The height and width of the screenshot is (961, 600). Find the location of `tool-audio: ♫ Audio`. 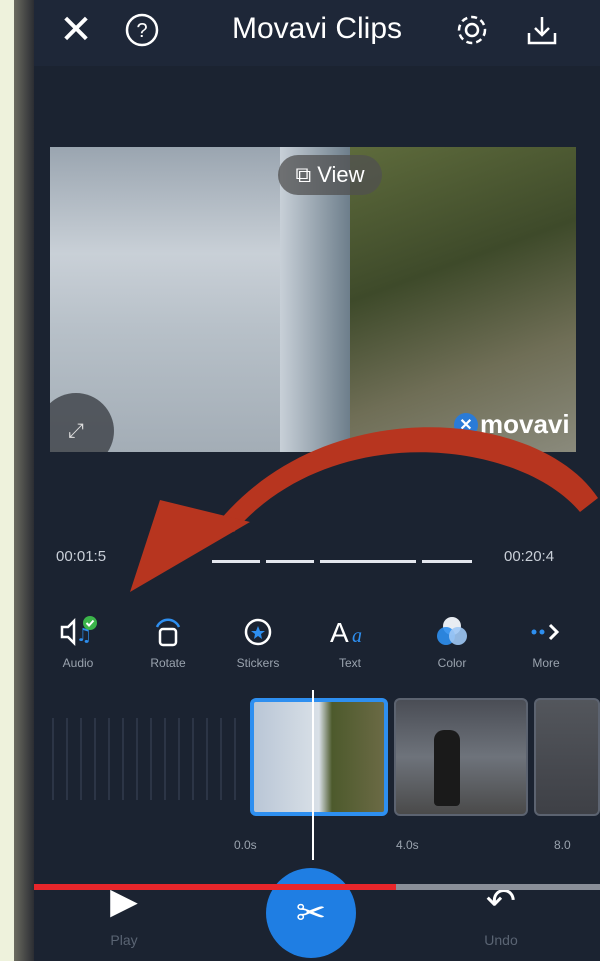

tool-audio: ♫ Audio is located at coordinates (78, 641).